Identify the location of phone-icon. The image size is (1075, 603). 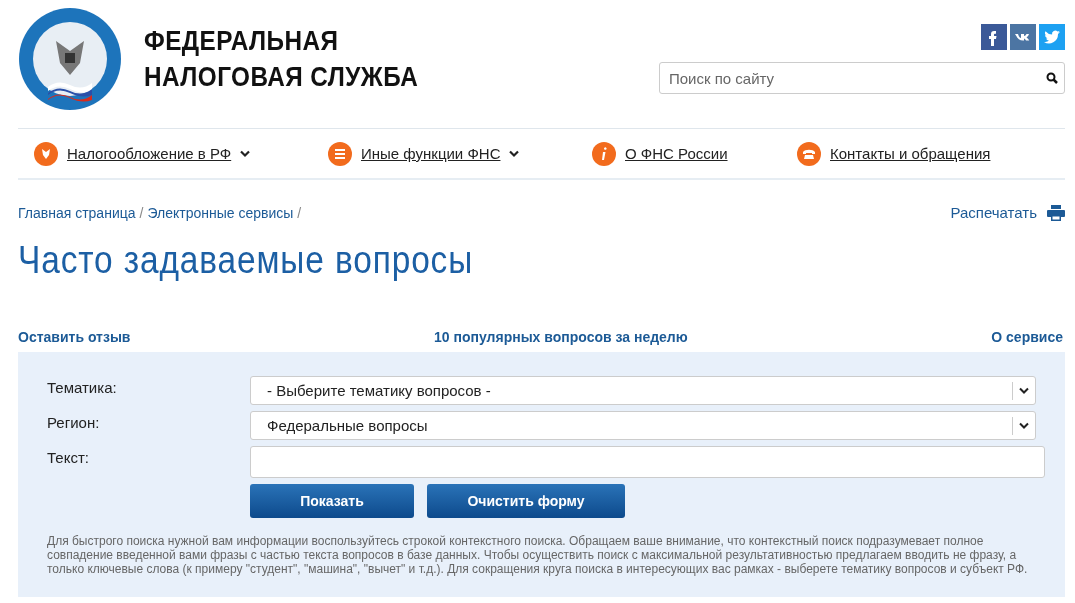
(809, 153).